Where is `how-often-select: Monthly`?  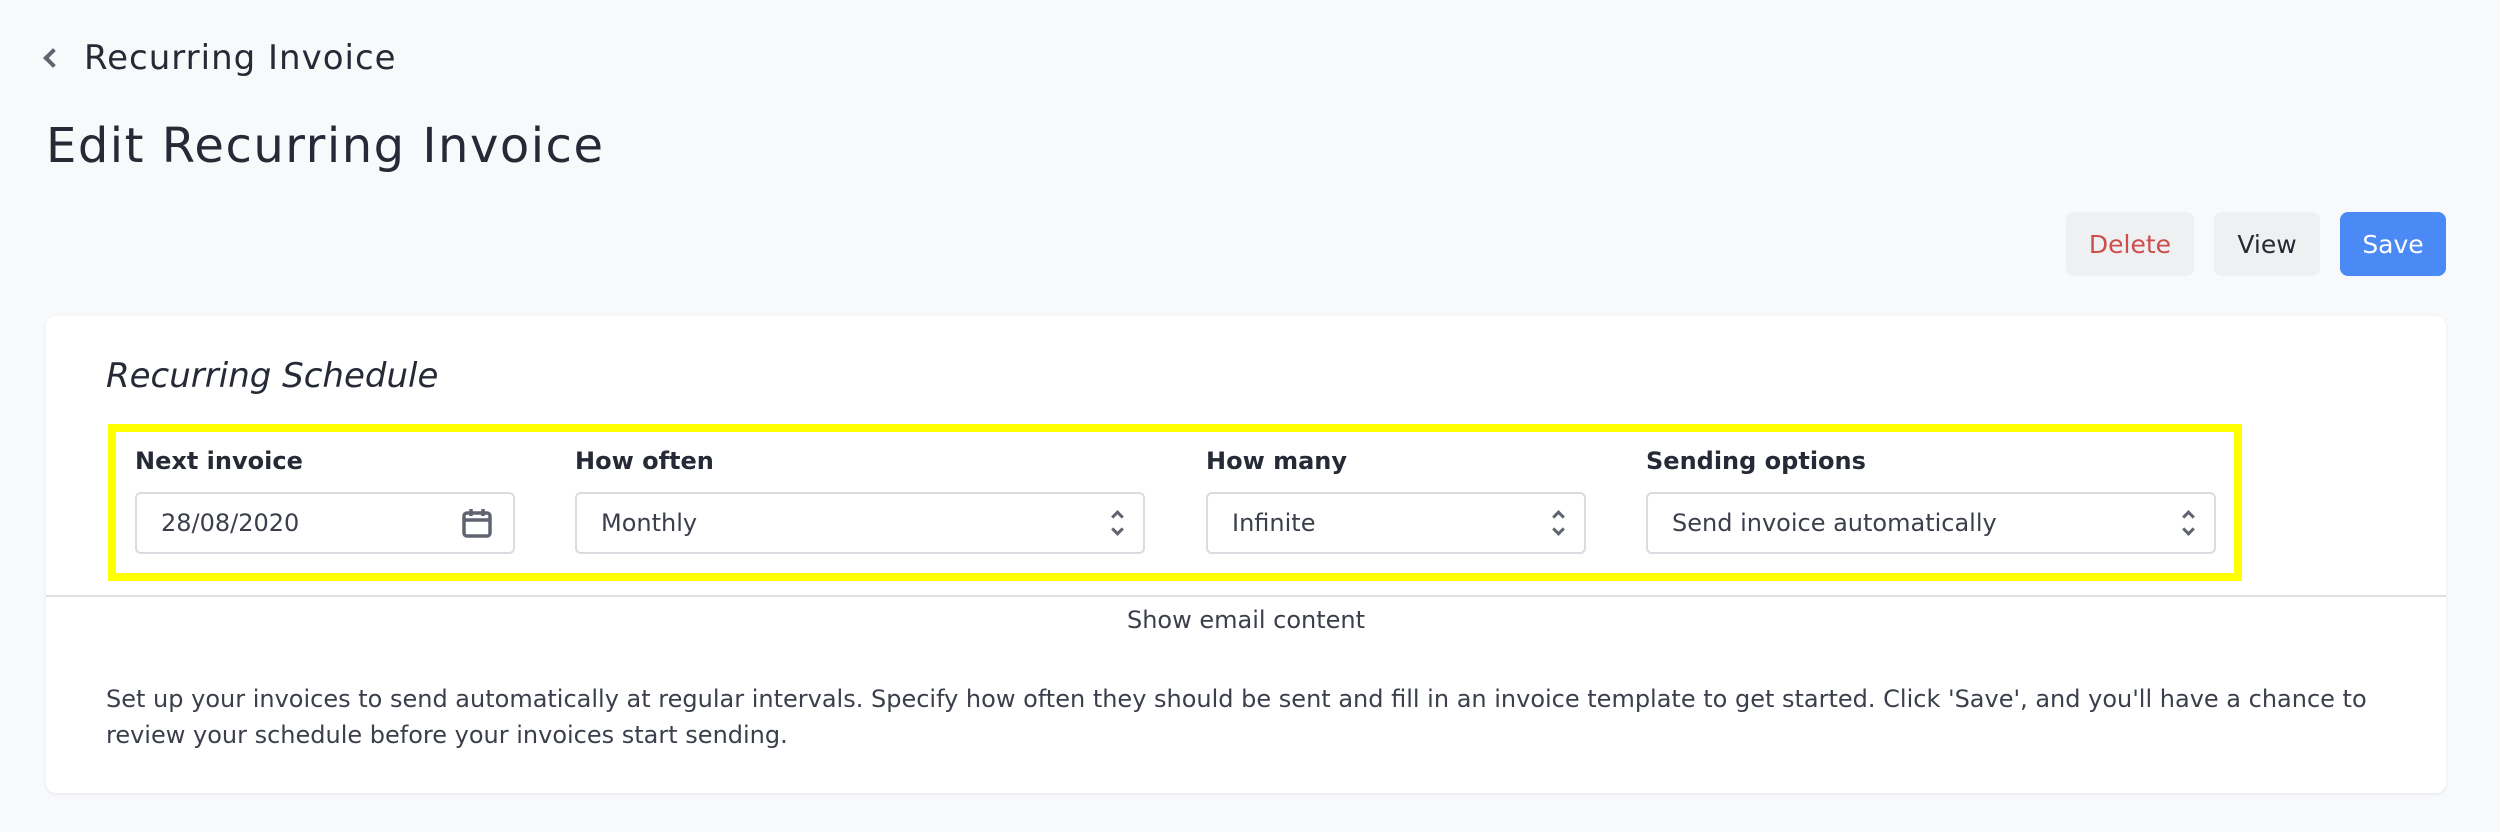
how-often-select: Monthly is located at coordinates (860, 523).